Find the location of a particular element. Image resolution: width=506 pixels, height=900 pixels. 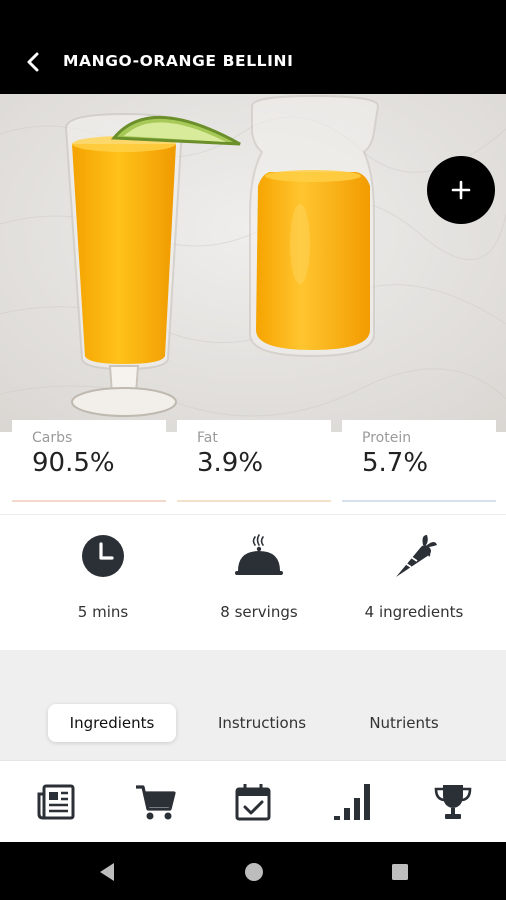

recents-square-icon is located at coordinates (400, 872).